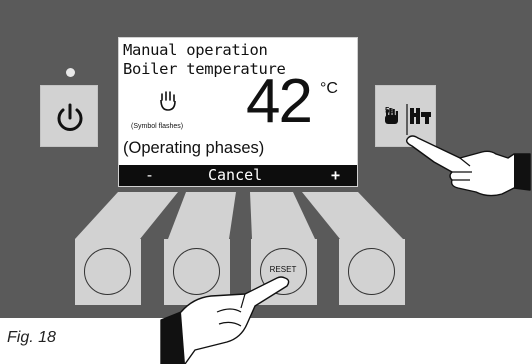 The image size is (532, 364). Describe the element at coordinates (194, 148) in the screenshot. I see `operating-phases-text: (Operating phases)` at that location.